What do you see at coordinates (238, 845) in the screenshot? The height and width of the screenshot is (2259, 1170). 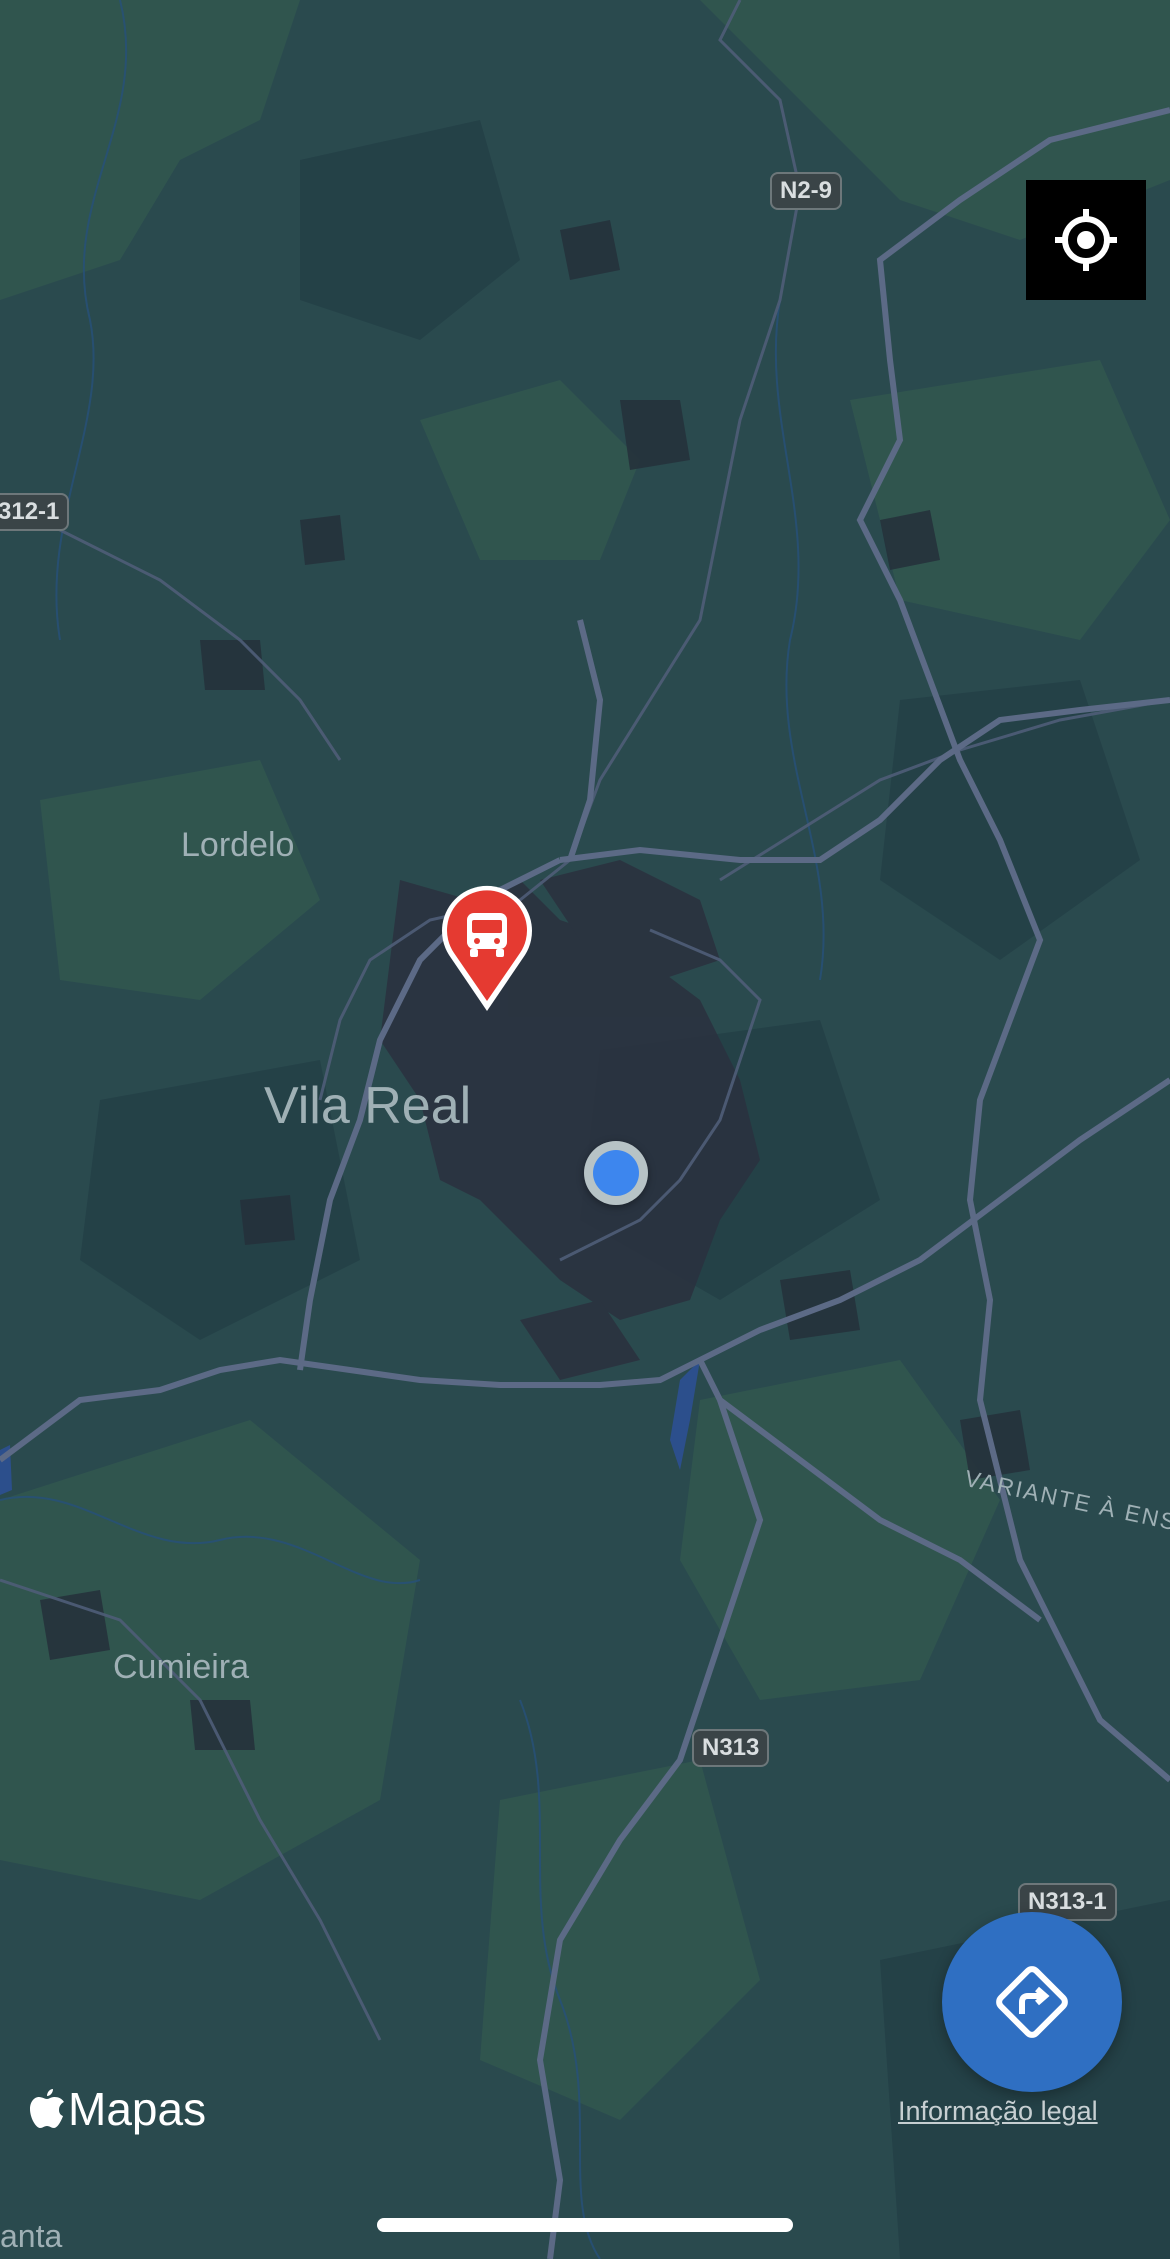 I see `place-label-lordelo: Lordelo` at bounding box center [238, 845].